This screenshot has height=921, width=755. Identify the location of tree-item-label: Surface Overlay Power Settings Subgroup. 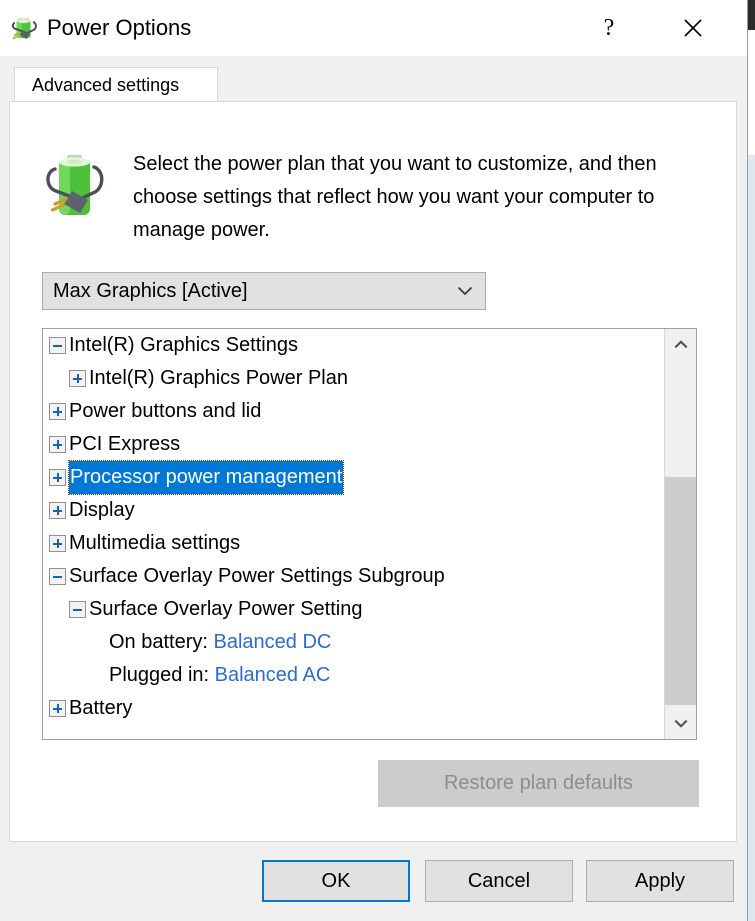
(257, 576).